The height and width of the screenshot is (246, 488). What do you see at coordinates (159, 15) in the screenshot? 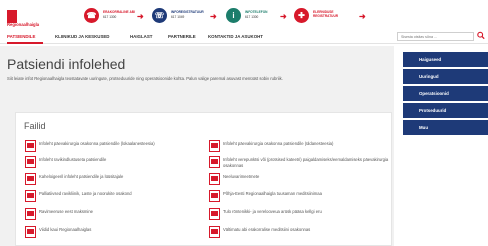
I see `registry-phone-icon: ☏` at bounding box center [159, 15].